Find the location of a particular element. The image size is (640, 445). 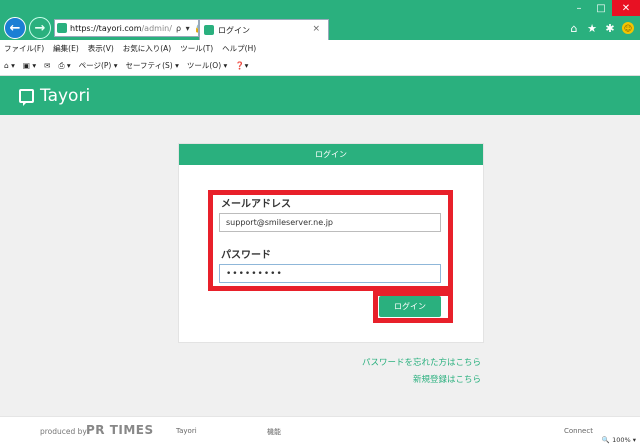

mail-cmd-icon: ✉ is located at coordinates (47, 65).